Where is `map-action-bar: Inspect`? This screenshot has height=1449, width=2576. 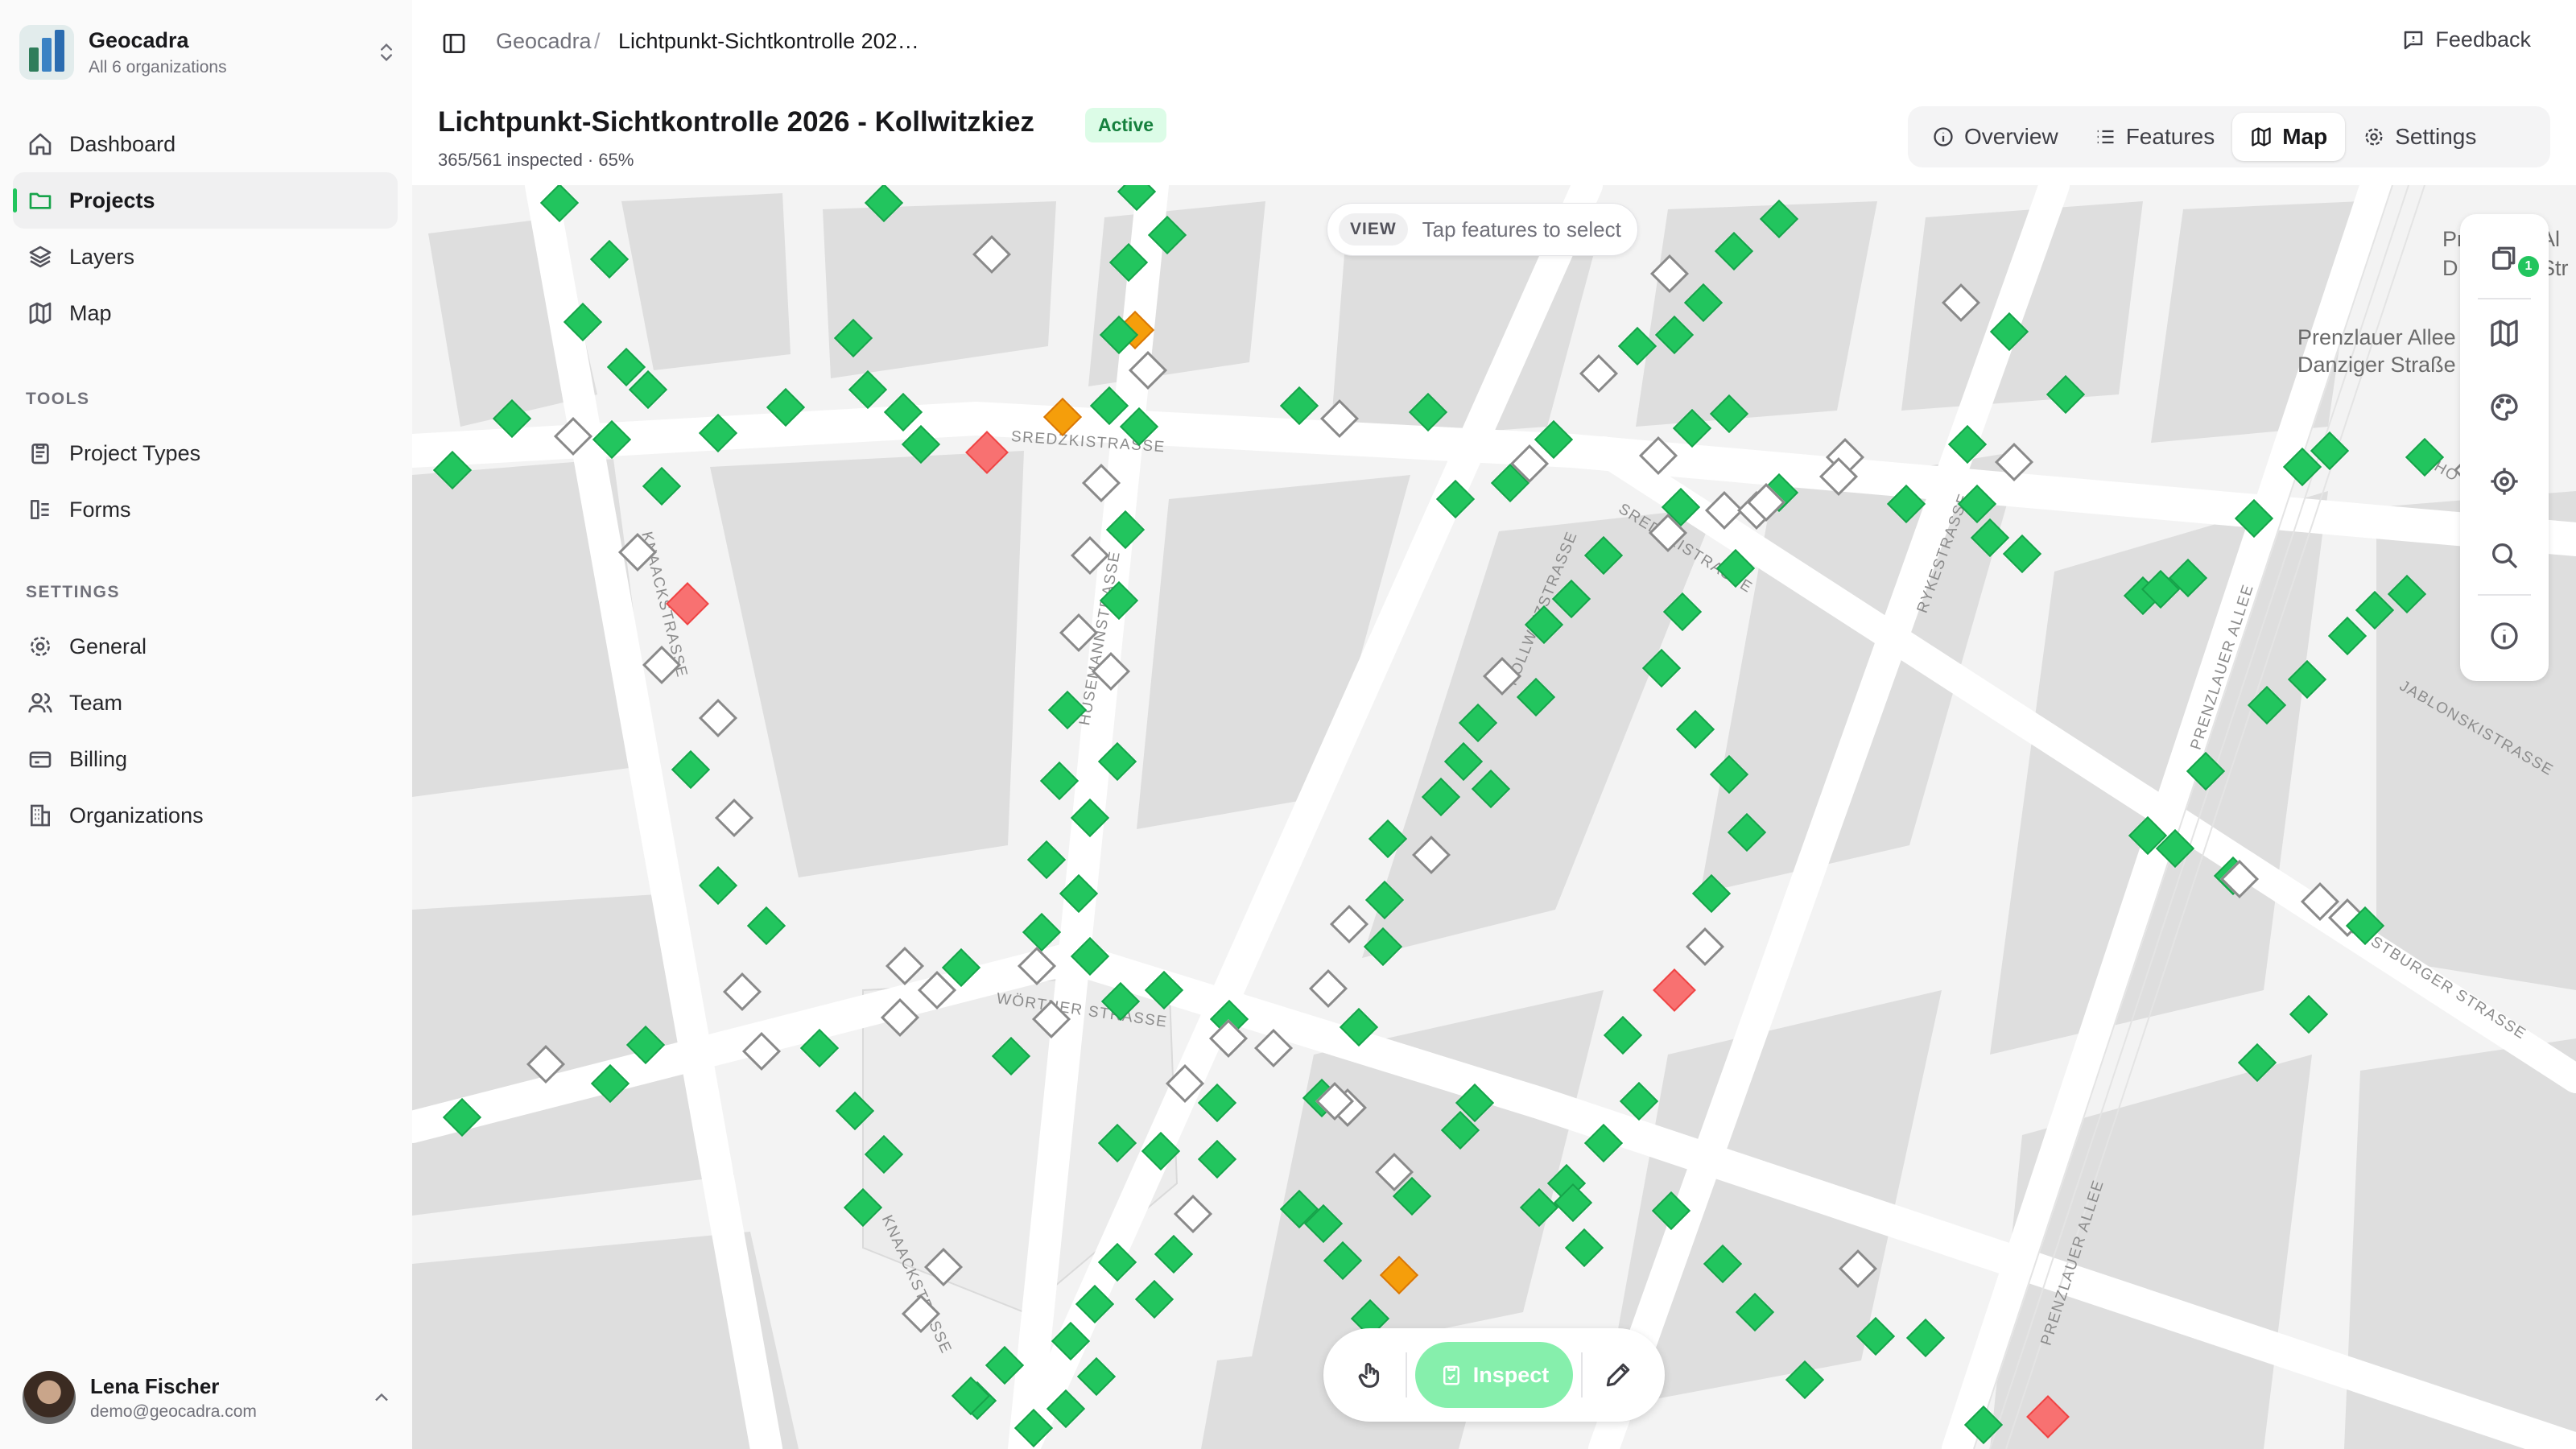 map-action-bar: Inspect is located at coordinates (1494, 1375).